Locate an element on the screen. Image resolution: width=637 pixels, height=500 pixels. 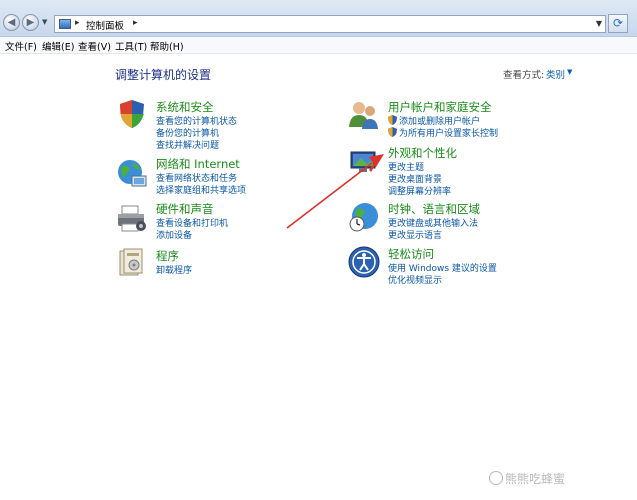
category-network-title: 网络和 Internet is located at coordinates (198, 164).